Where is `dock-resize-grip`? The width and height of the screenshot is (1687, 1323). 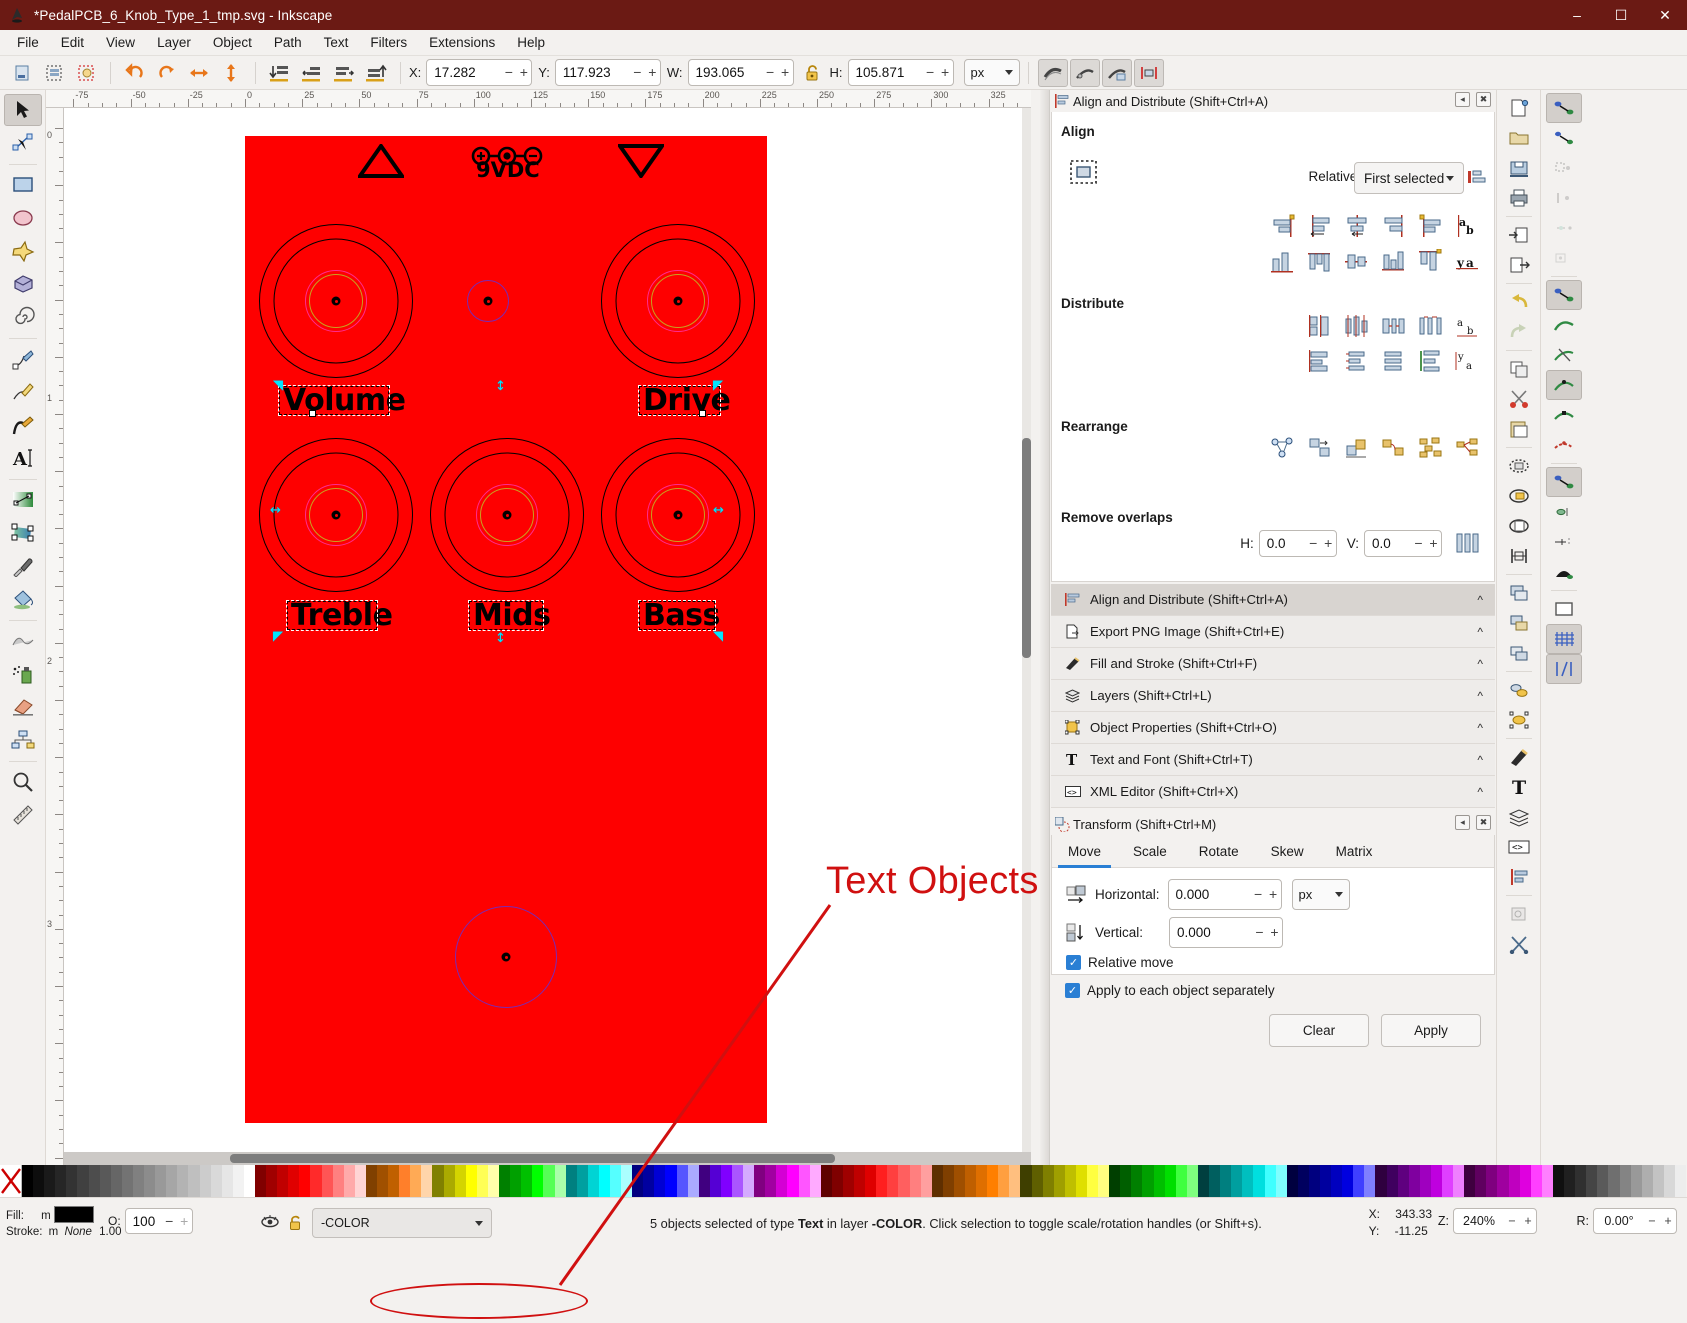
dock-resize-grip is located at coordinates (1045, 640).